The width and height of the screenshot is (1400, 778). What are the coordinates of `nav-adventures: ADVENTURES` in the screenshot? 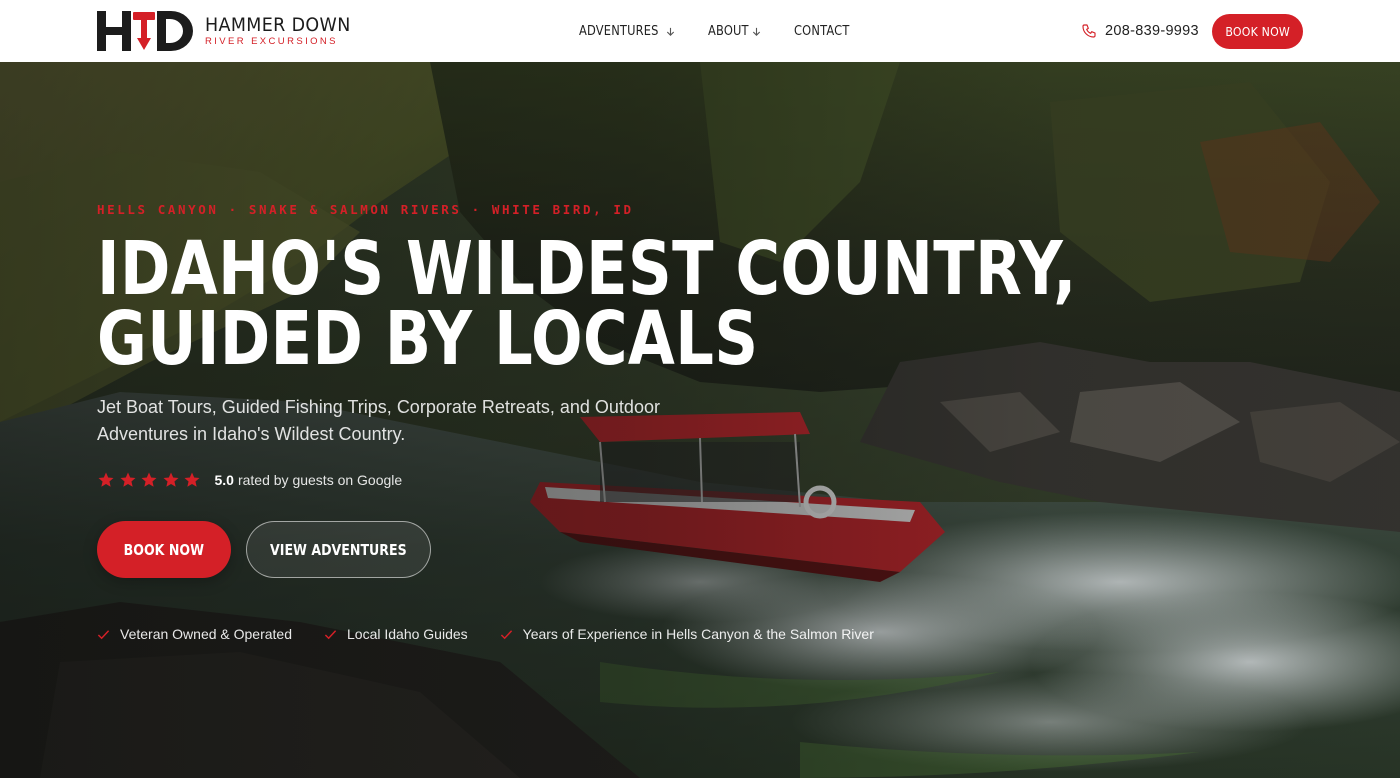 It's located at (627, 31).